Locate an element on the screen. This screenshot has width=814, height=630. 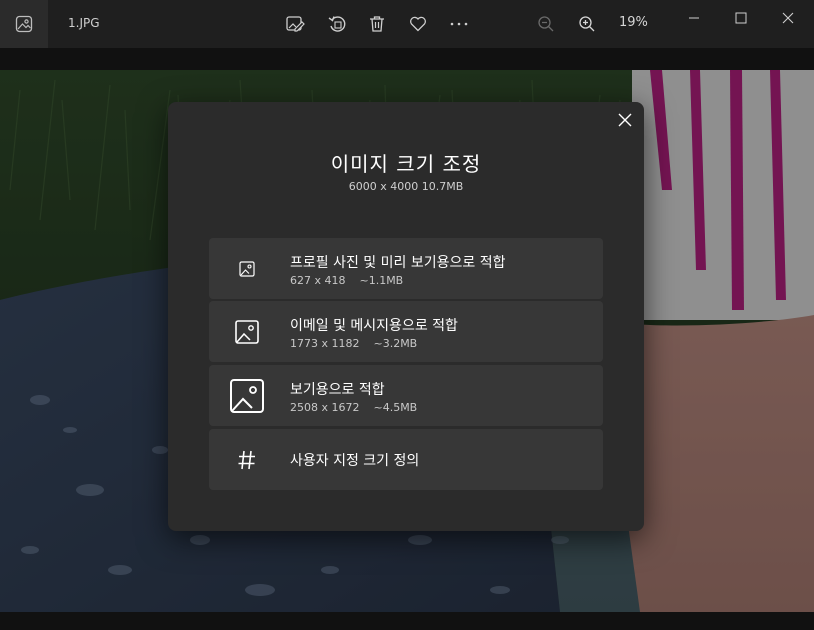
zoom-in-icon is located at coordinates (587, 24).